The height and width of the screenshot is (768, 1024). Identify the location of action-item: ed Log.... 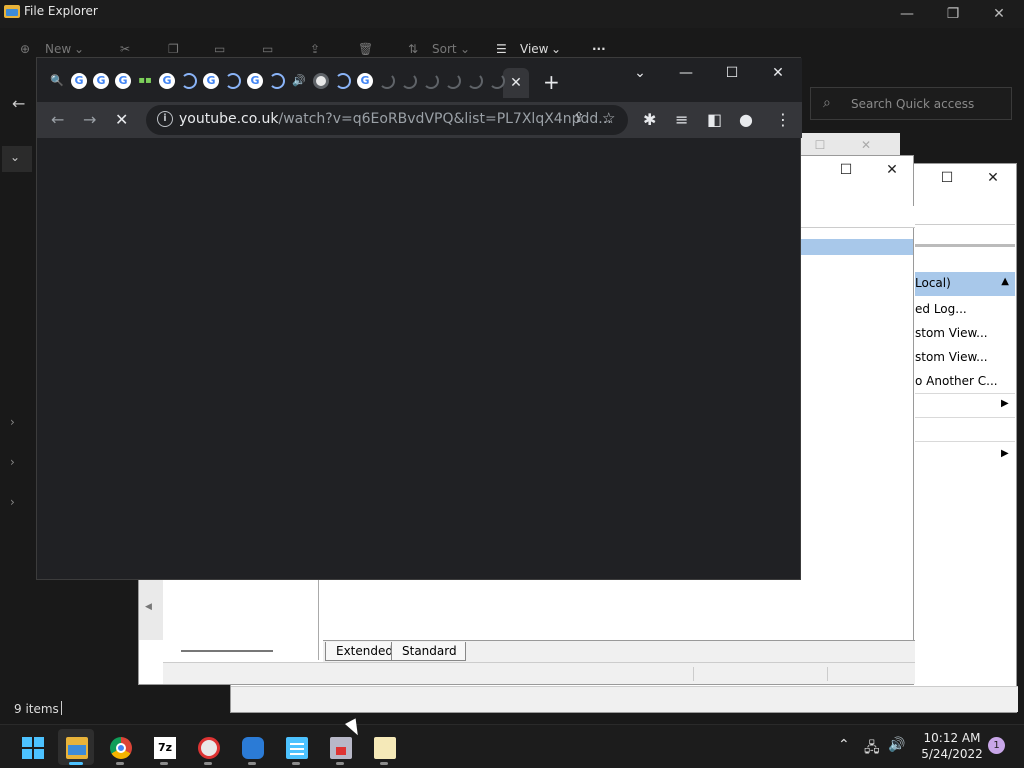
(965, 310).